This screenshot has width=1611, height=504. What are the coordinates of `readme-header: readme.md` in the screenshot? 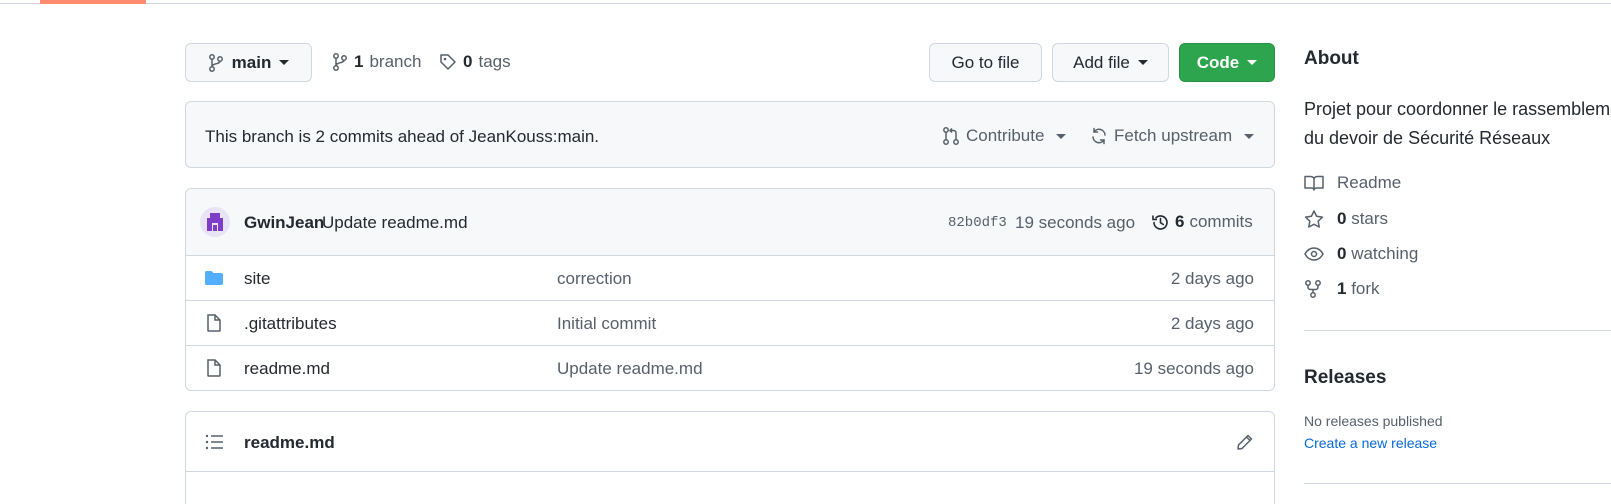 It's located at (730, 442).